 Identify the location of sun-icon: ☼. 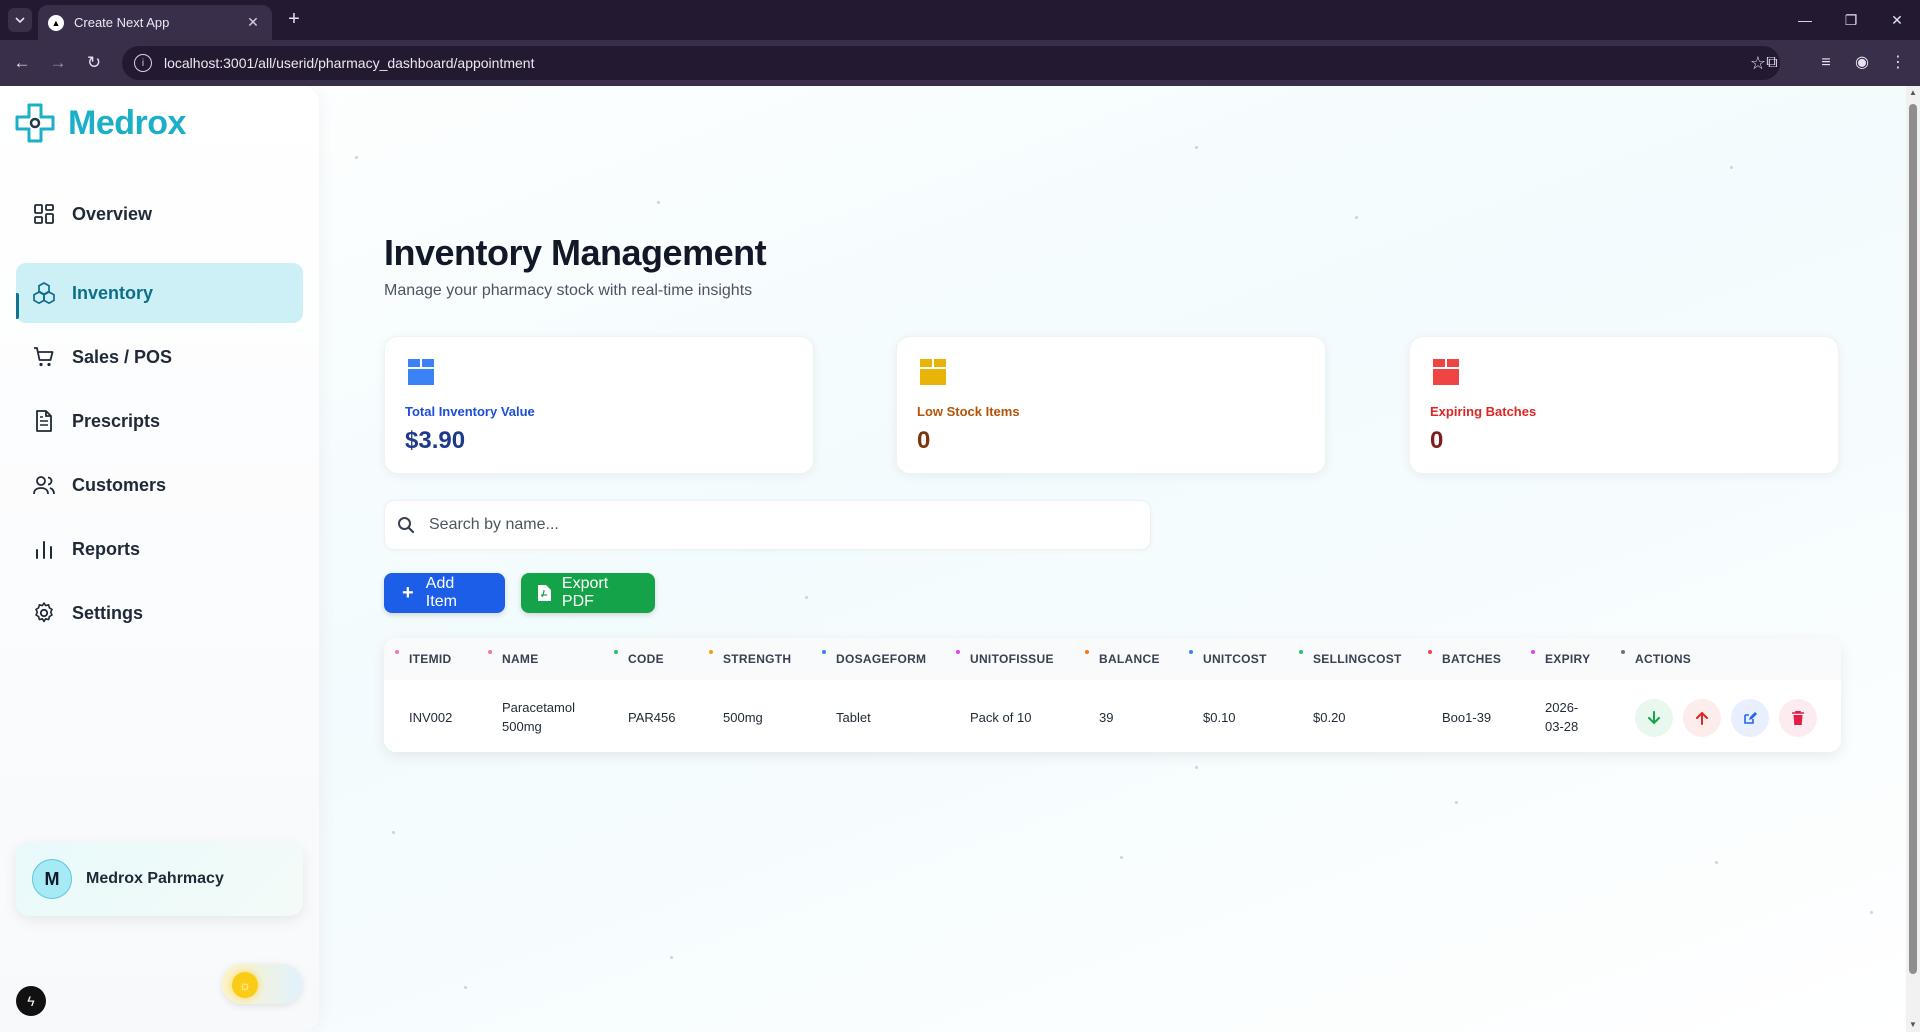
(245, 985).